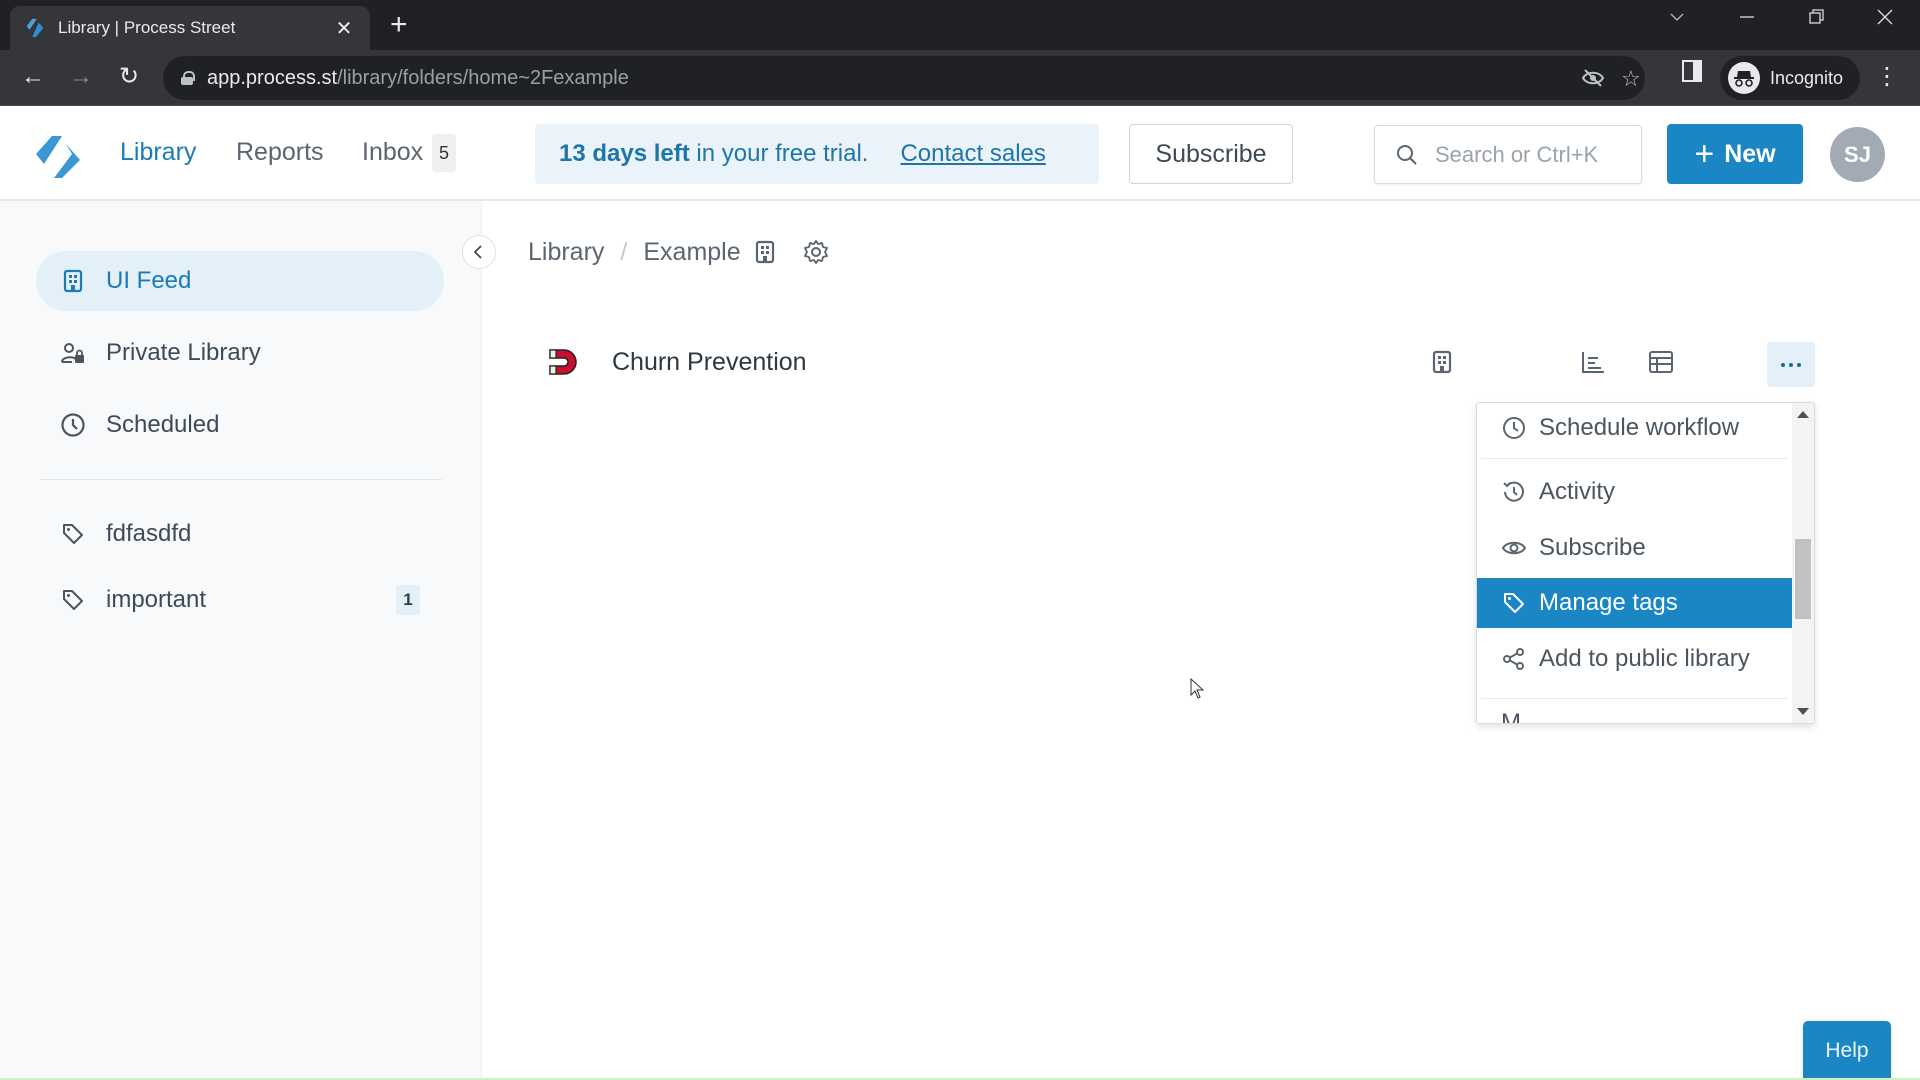 This screenshot has height=1080, width=1920. I want to click on sidebar-item-label: UI Feed, so click(149, 280).